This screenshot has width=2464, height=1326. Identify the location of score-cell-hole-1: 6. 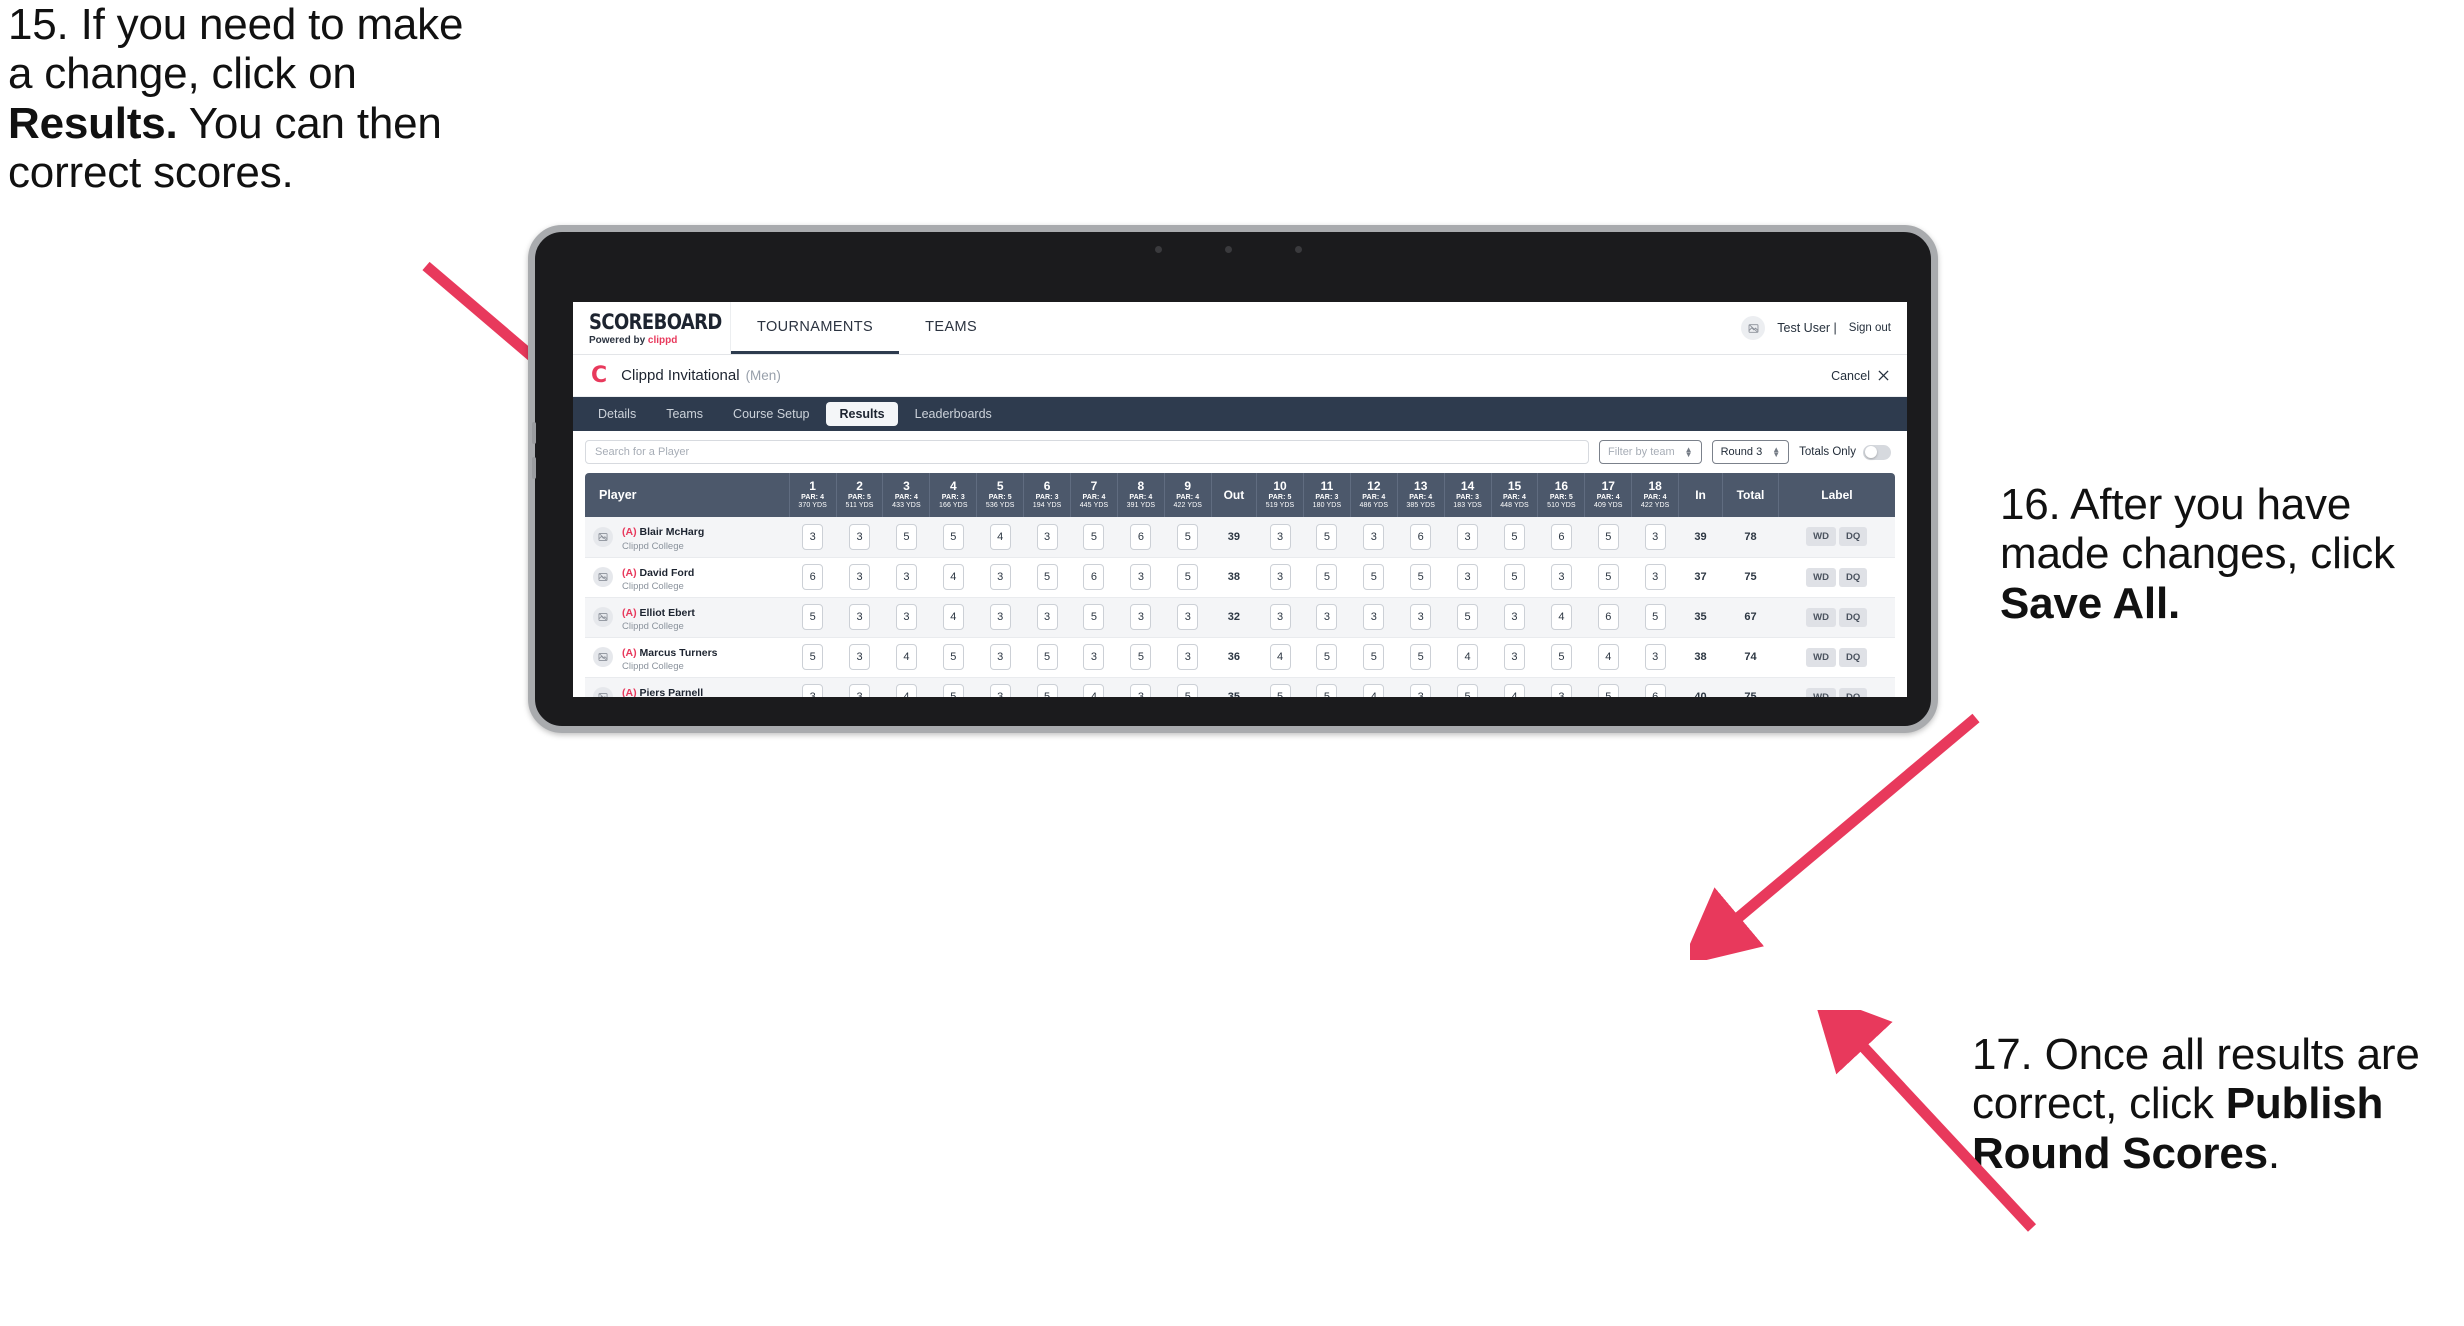
(813, 577).